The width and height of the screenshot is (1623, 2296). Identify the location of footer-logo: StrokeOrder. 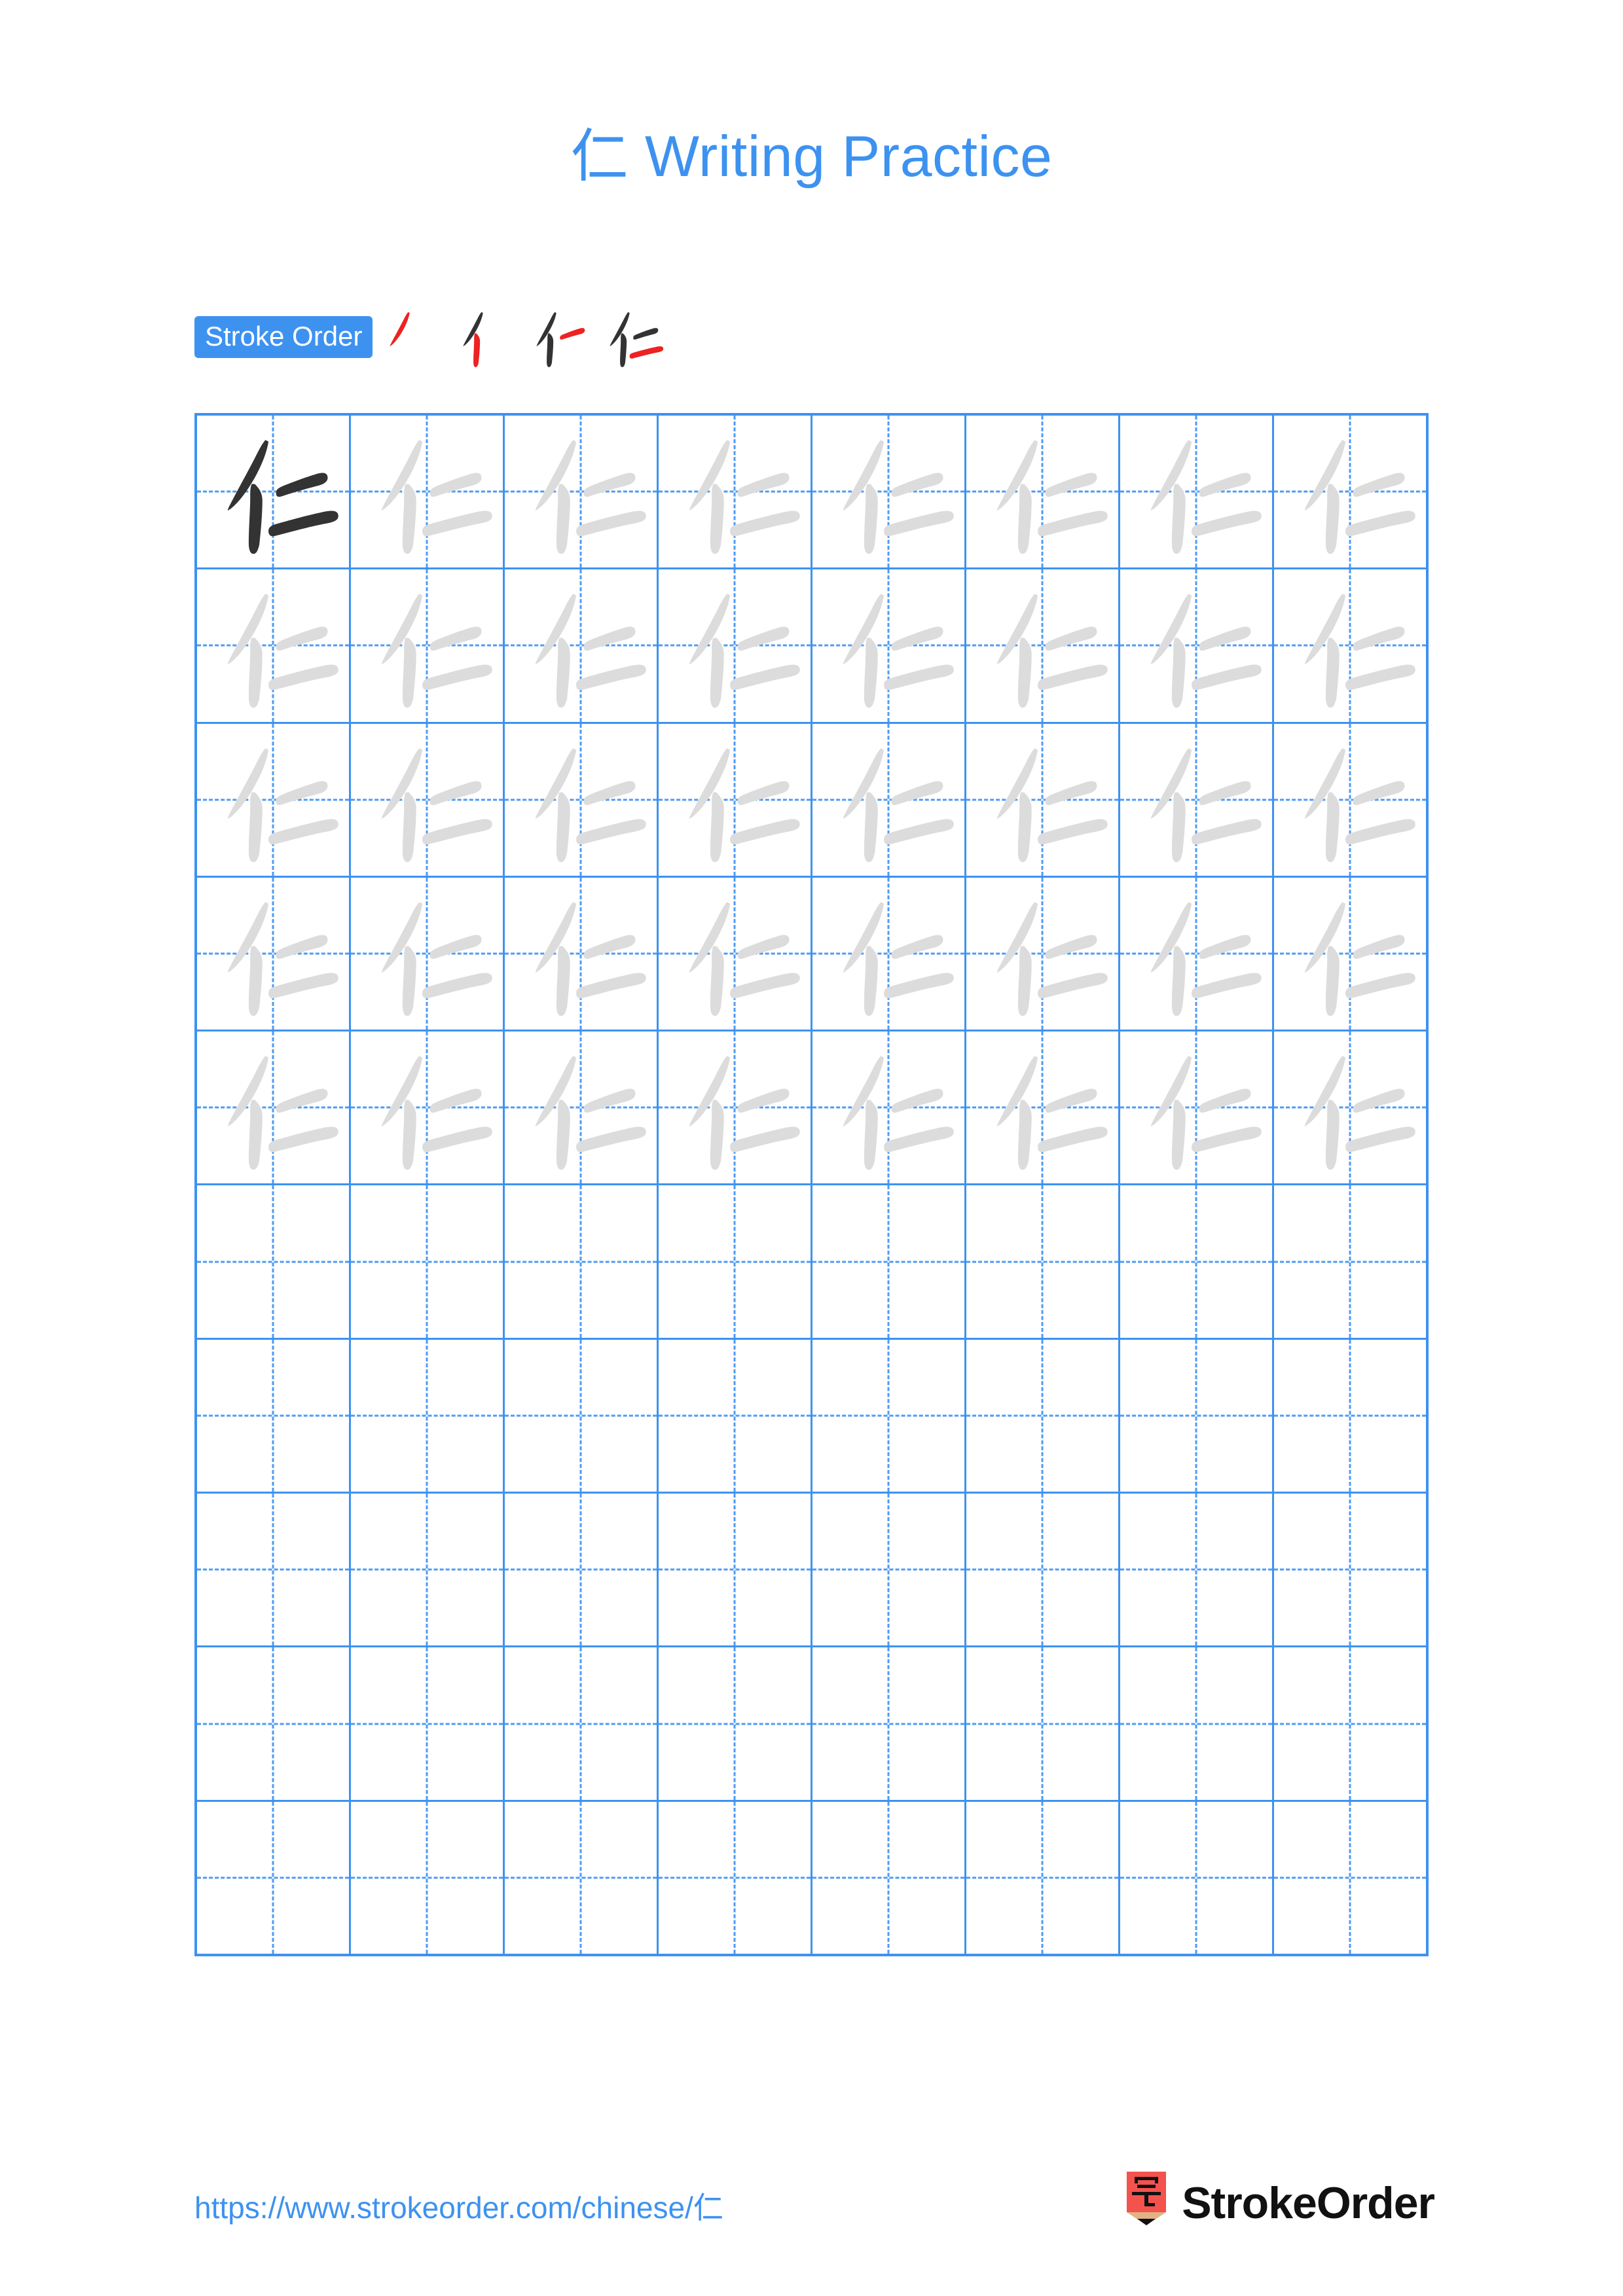
(1279, 2203).